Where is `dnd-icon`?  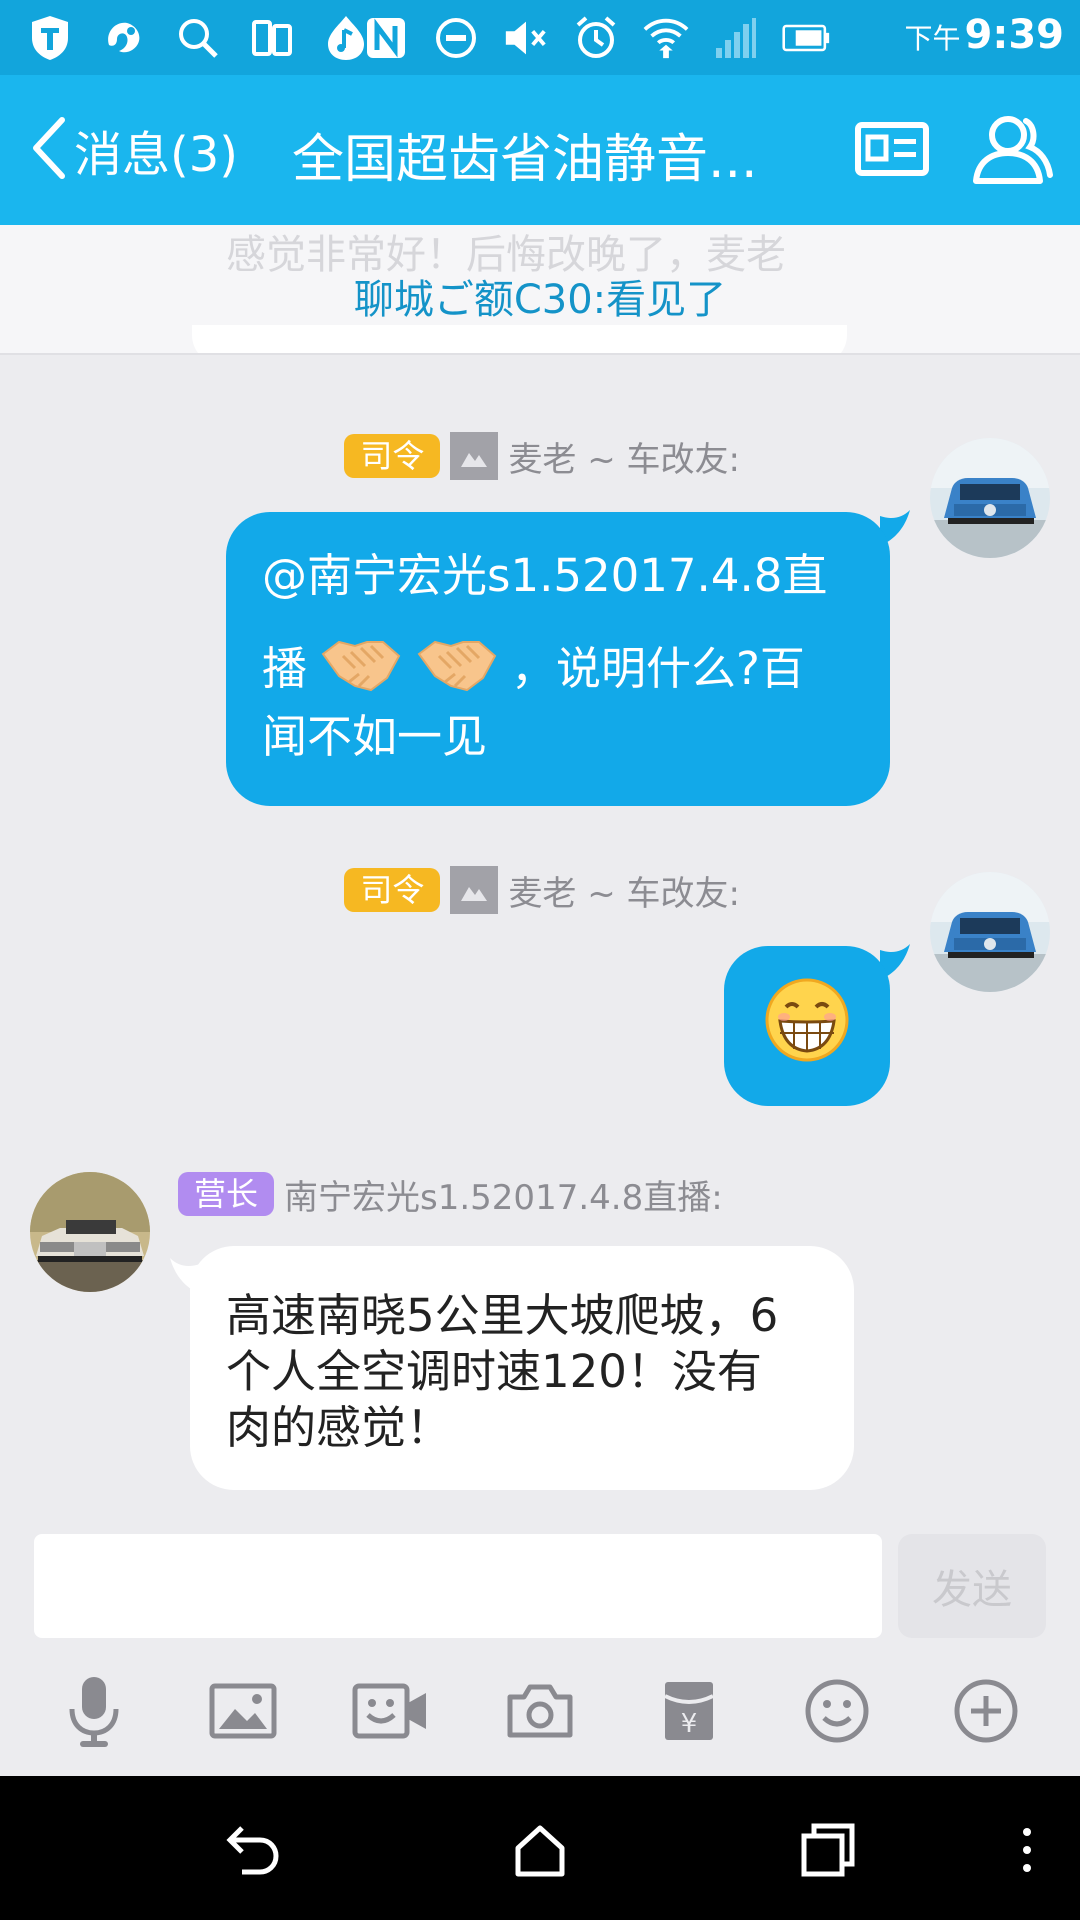 dnd-icon is located at coordinates (456, 38).